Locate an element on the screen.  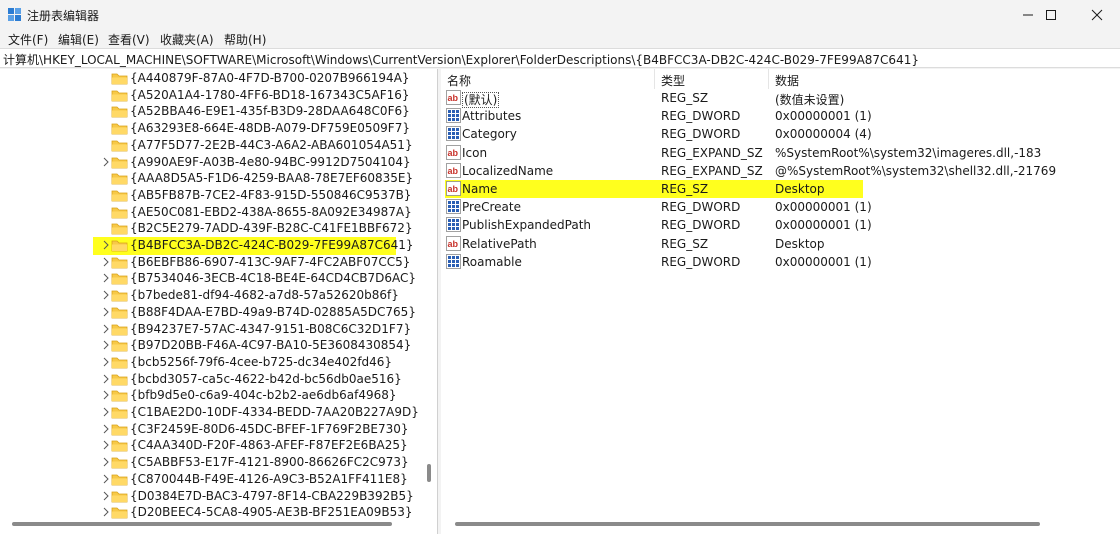
tree-item-selected: {B4BFCC3A-DB2C-424C-B029-7FE99A87C641} is located at coordinates (210, 246).